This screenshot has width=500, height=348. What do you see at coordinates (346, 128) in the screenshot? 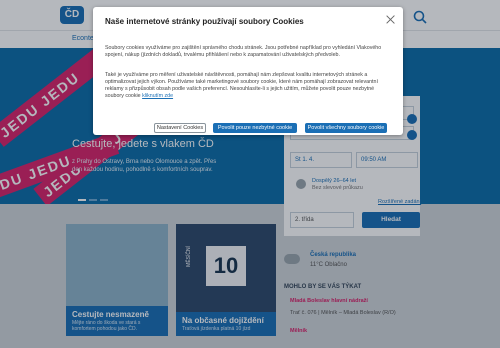
I see `allow-all-button: Povolit všechny soubory cookie` at bounding box center [346, 128].